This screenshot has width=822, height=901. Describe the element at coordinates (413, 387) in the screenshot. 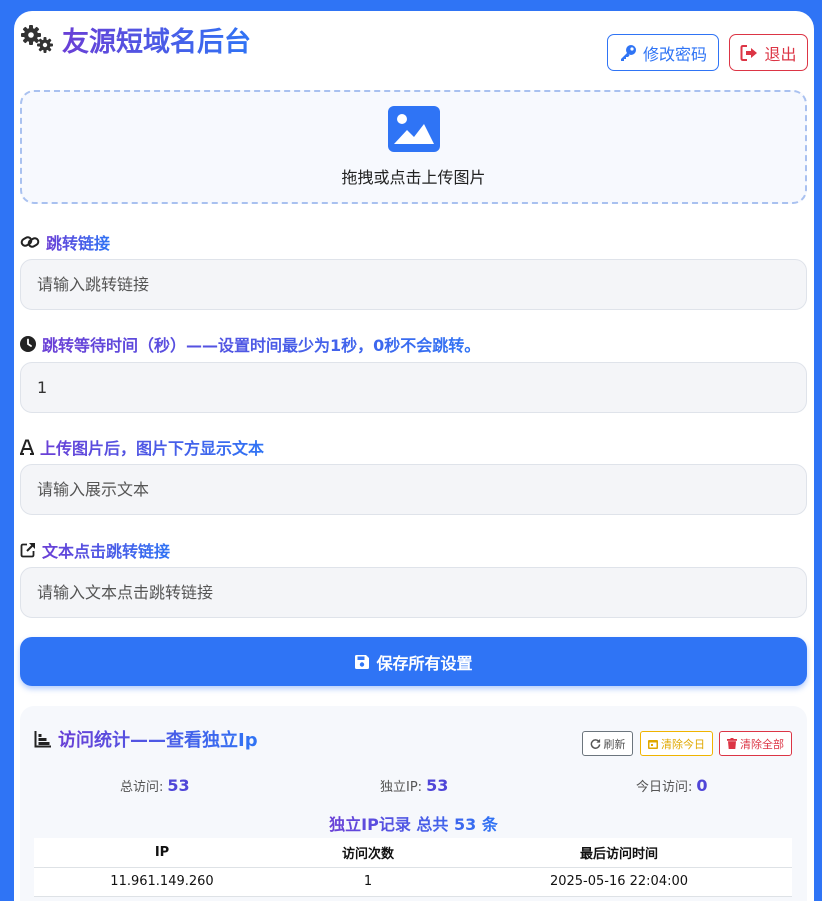

I see `wait-time-input` at that location.